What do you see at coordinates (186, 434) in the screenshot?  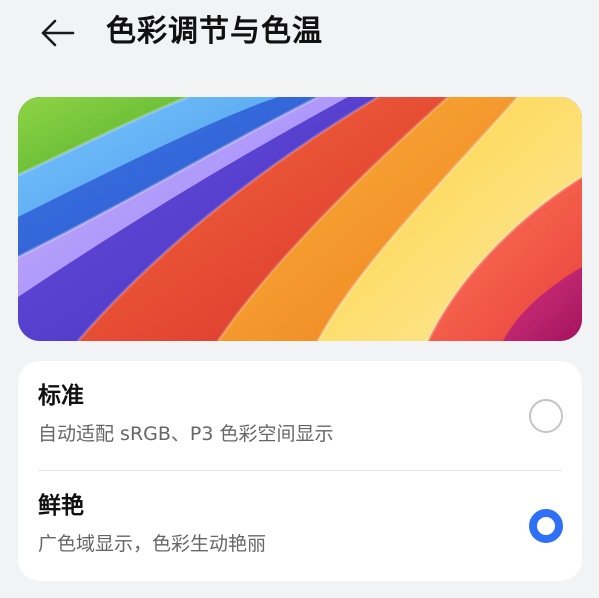 I see `option-standard-description: 自动适配 sRGB、P3 色彩空间显示` at bounding box center [186, 434].